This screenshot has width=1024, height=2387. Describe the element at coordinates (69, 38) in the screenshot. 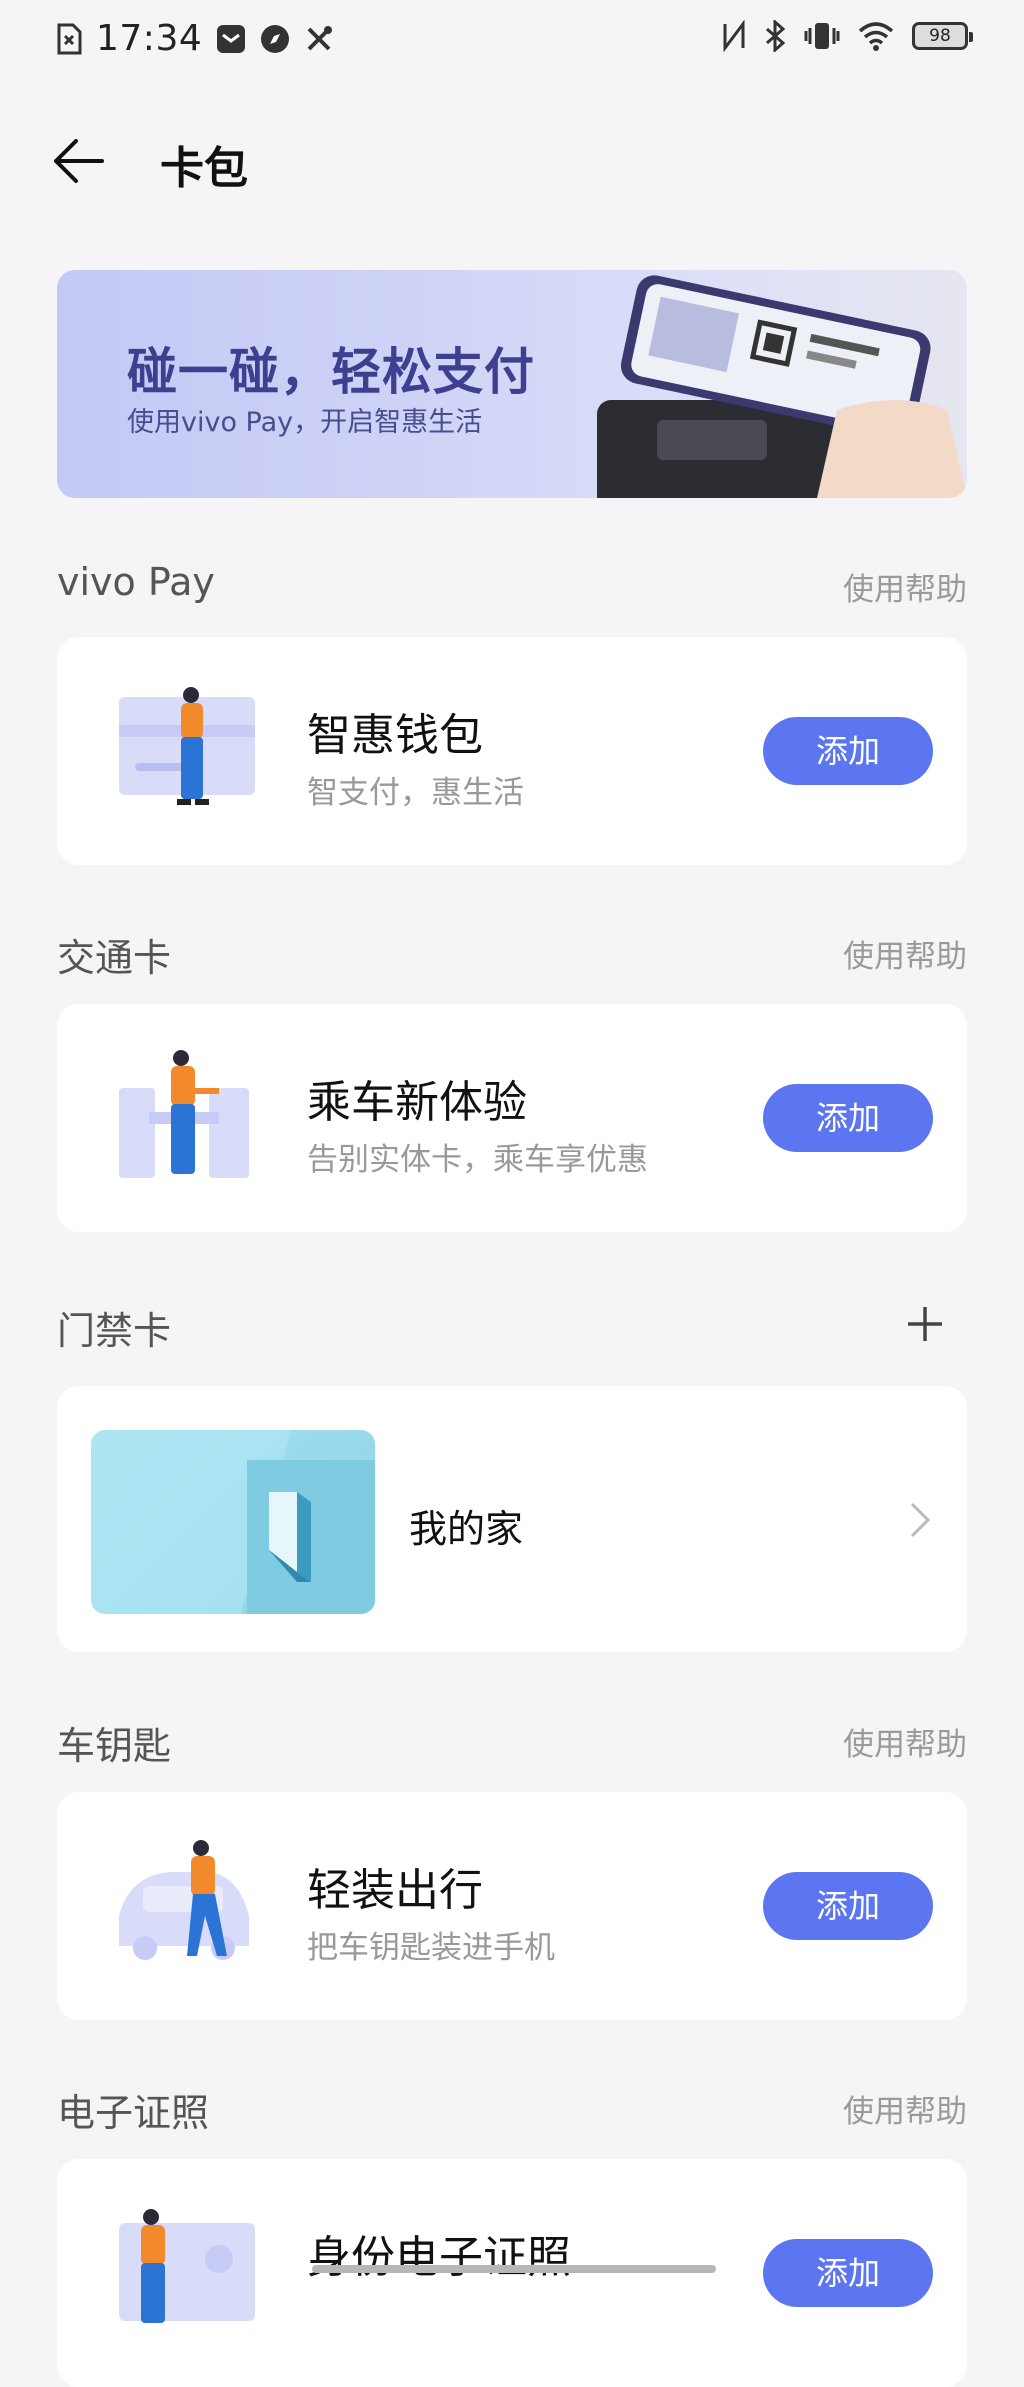

I see `sim-error-icon` at that location.